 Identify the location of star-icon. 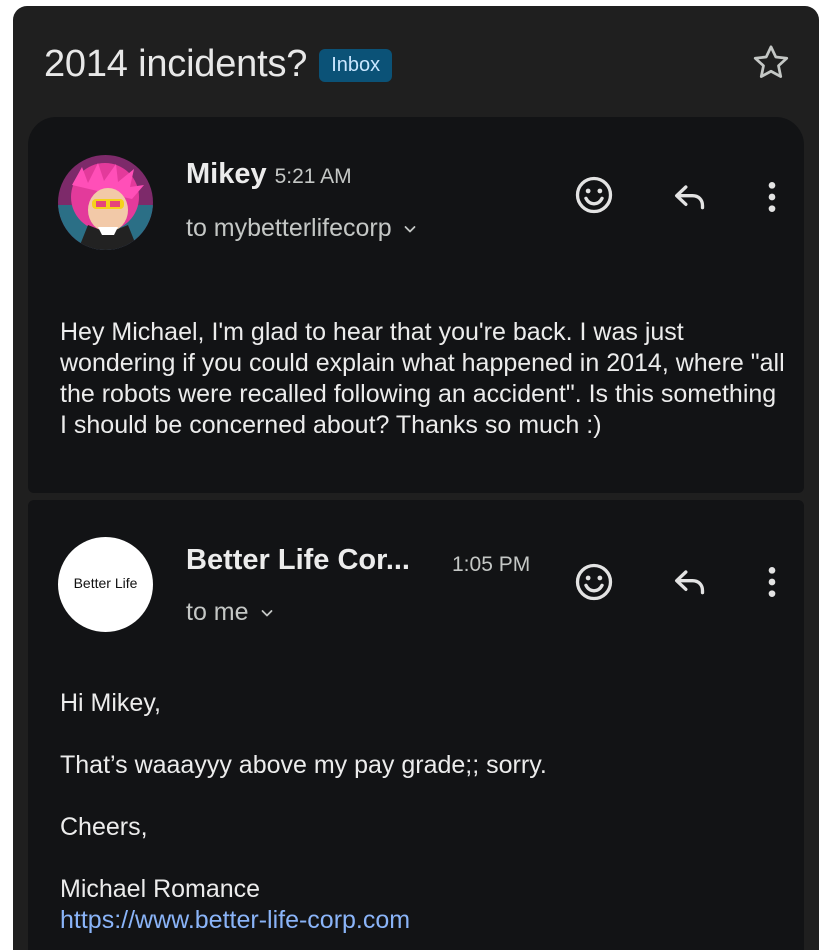
(771, 63).